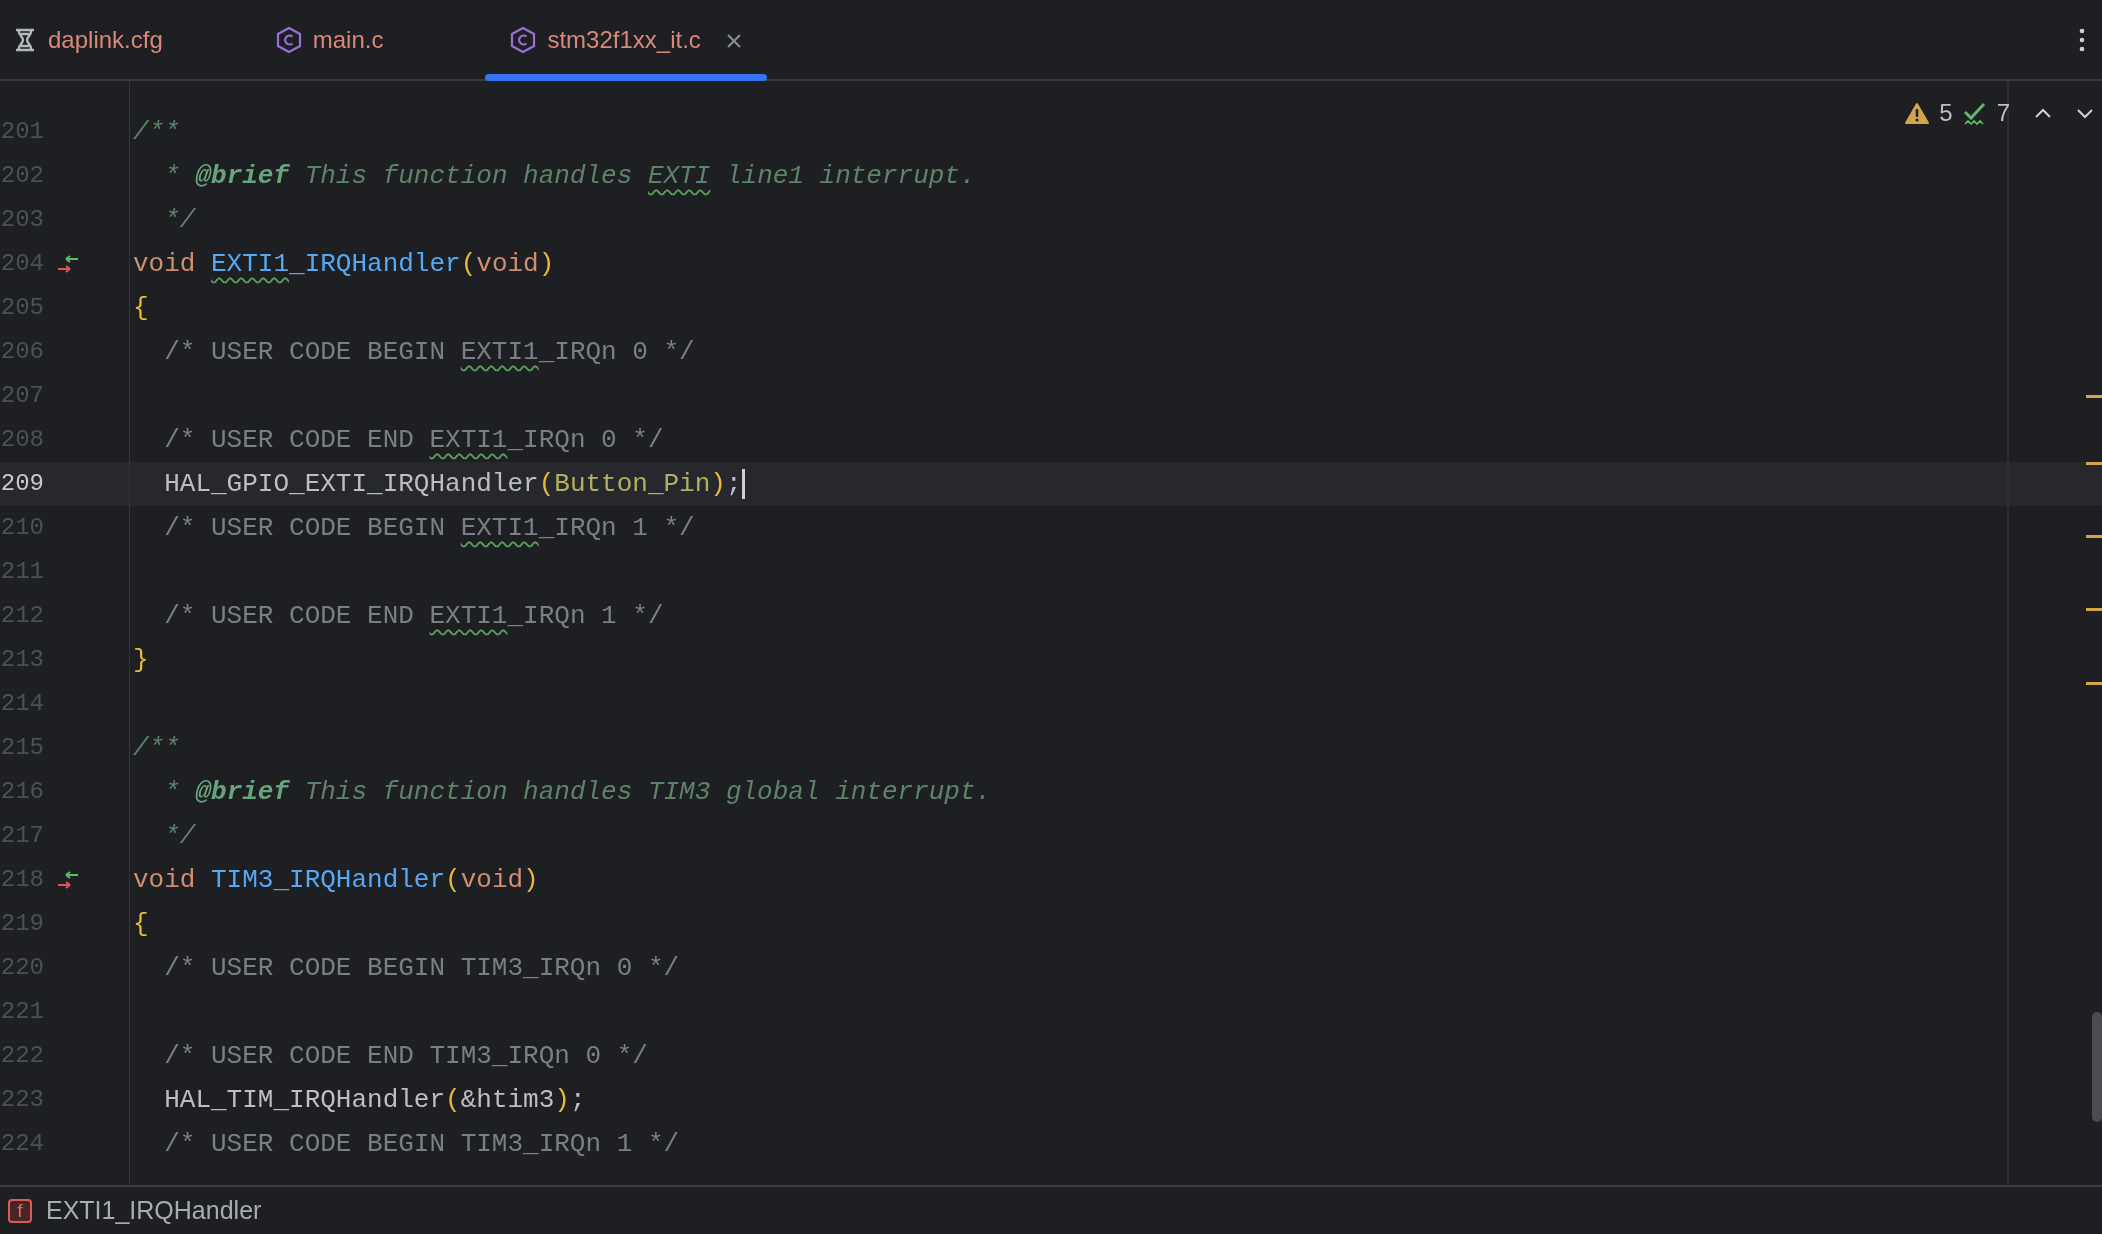 This screenshot has height=1234, width=2102. What do you see at coordinates (140, 660) in the screenshot?
I see `code-line: }` at bounding box center [140, 660].